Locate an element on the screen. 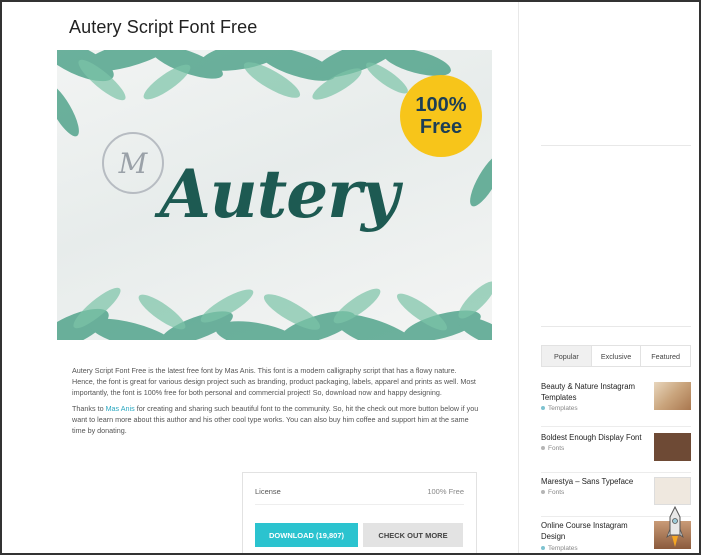 This screenshot has width=701, height=555. download-button: DOWNLOAD (19,807) is located at coordinates (306, 535).